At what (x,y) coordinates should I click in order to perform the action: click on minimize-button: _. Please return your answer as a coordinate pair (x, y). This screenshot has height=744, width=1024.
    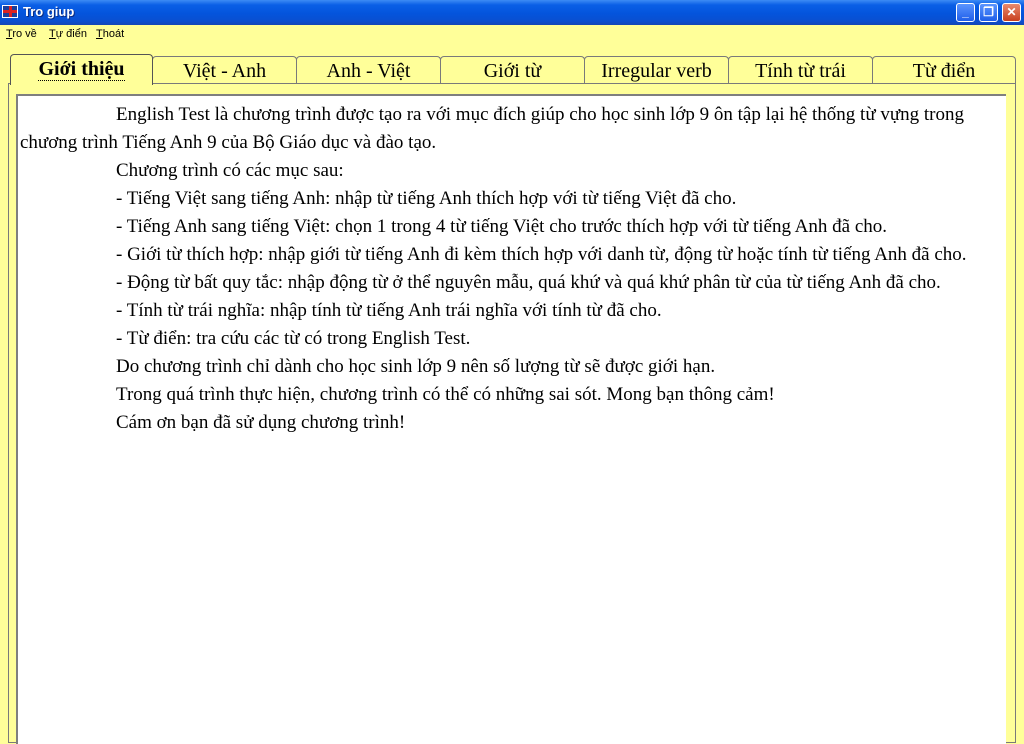
    Looking at the image, I should click on (965, 12).